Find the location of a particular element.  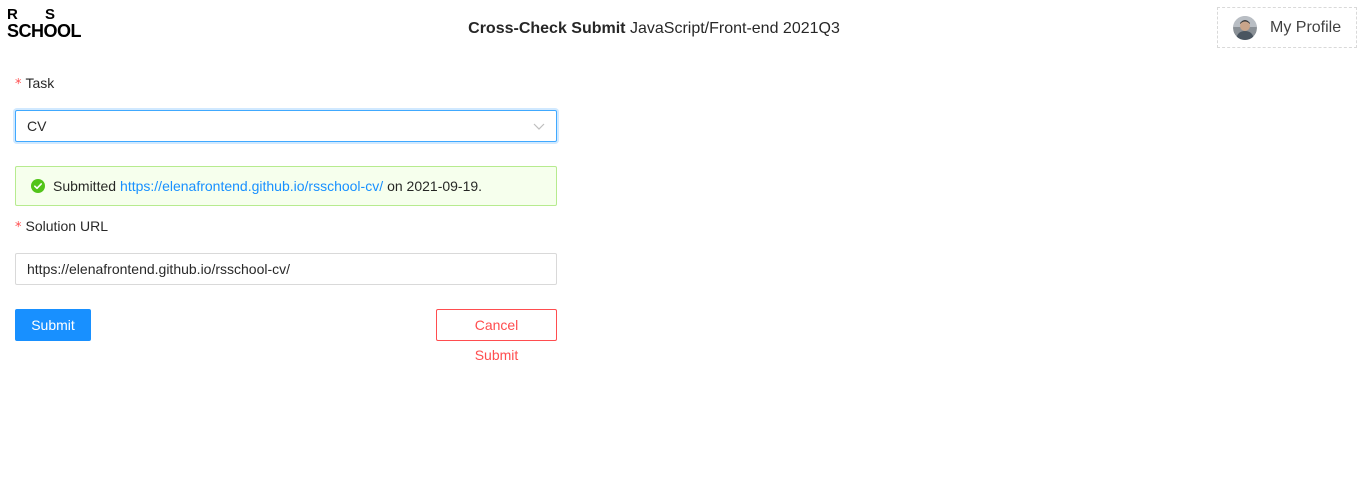

solution-url-input is located at coordinates (286, 269).